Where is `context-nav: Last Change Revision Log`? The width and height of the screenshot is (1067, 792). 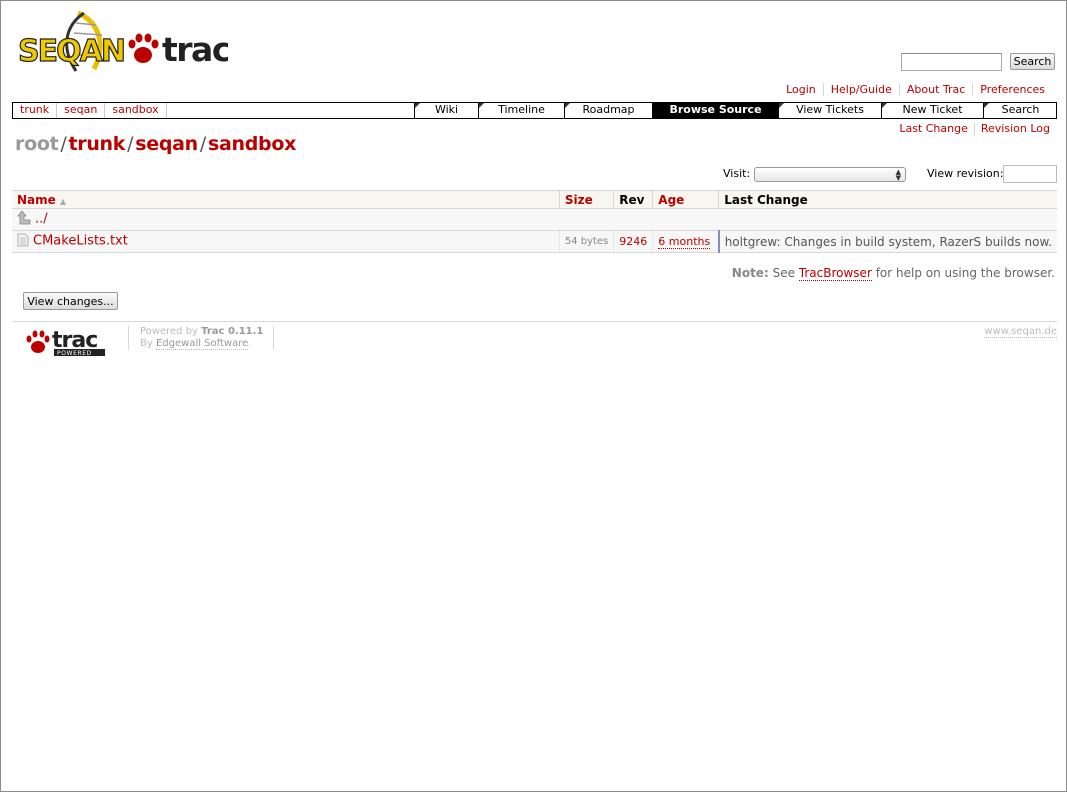
context-nav: Last Change Revision Log is located at coordinates (974, 128).